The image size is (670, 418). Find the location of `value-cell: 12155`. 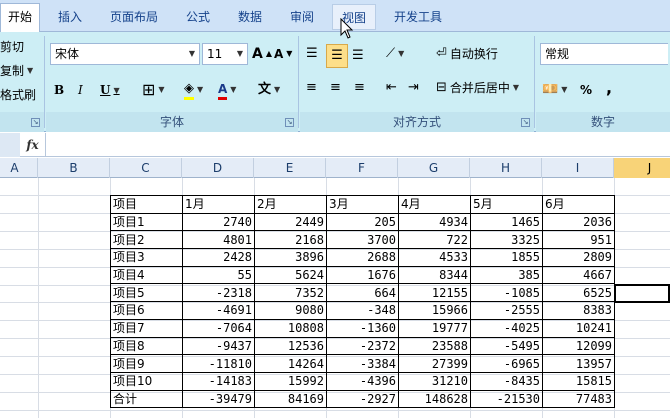

value-cell: 12155 is located at coordinates (434, 293).